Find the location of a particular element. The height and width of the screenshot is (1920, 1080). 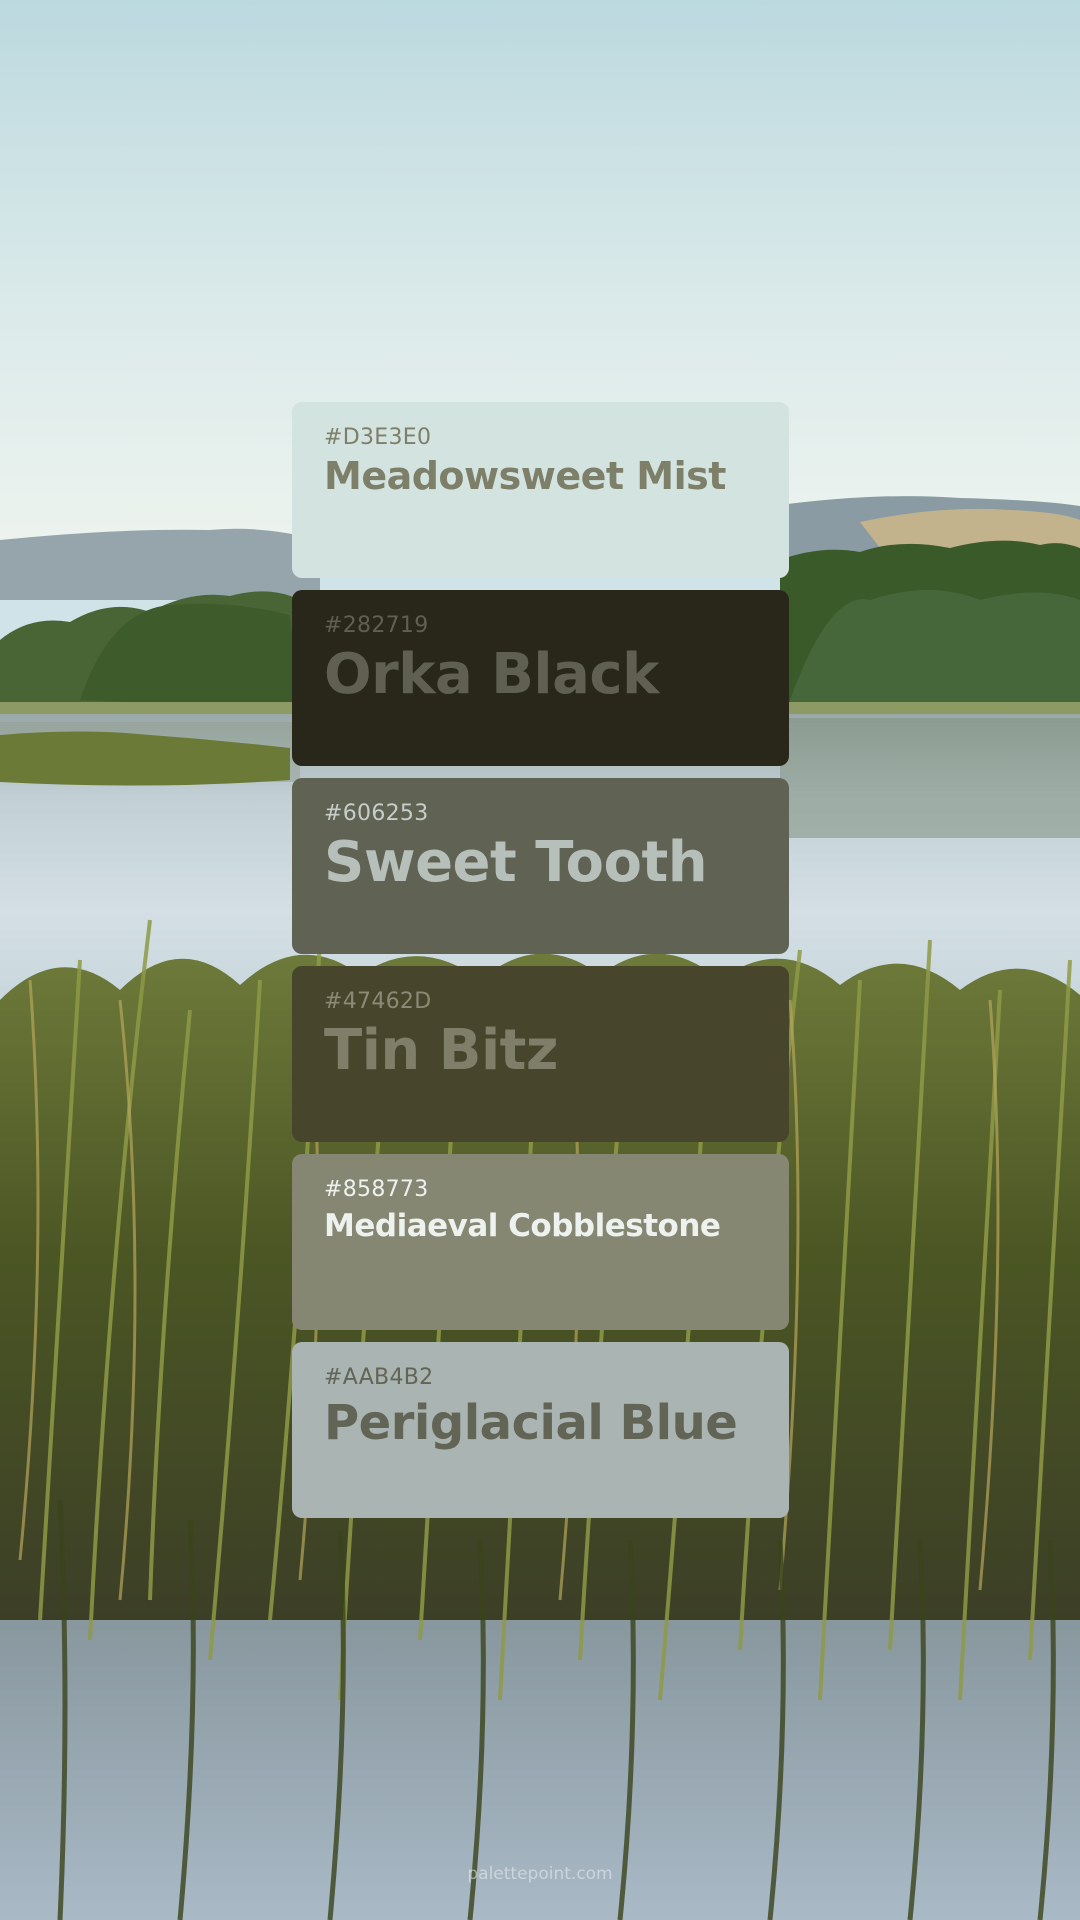

swatch-name: Orka Black is located at coordinates (491, 674).